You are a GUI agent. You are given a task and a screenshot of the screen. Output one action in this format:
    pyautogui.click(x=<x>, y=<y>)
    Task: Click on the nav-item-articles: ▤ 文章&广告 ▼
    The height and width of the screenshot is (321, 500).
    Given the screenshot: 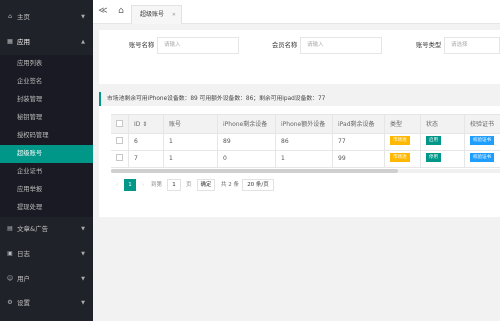 What is the action you would take?
    pyautogui.click(x=46, y=229)
    